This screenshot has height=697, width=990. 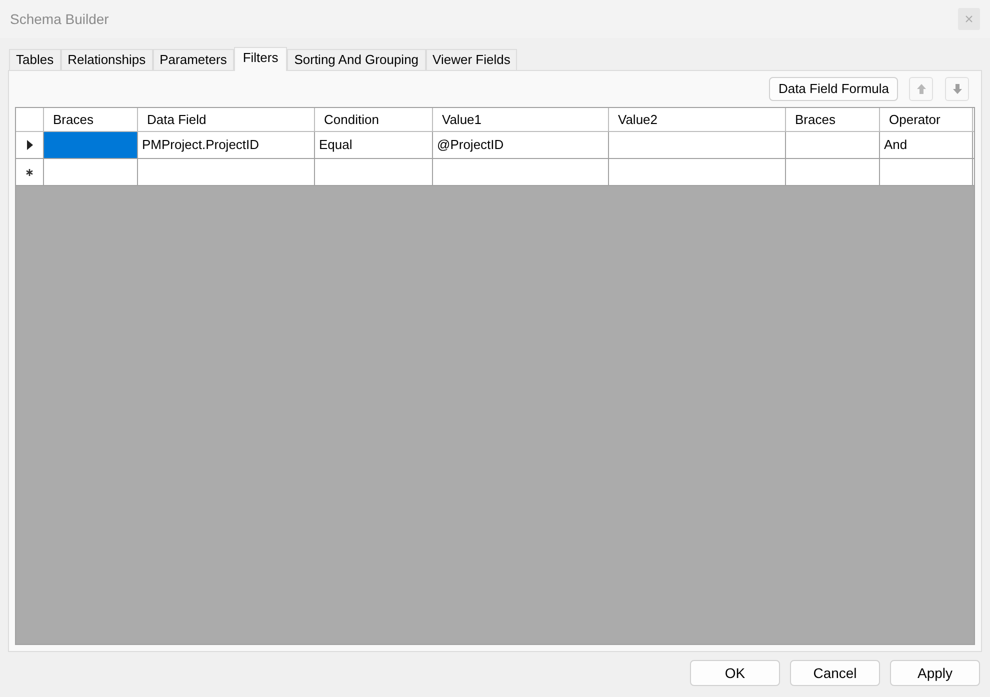 I want to click on asterisk-icon, so click(x=29, y=172).